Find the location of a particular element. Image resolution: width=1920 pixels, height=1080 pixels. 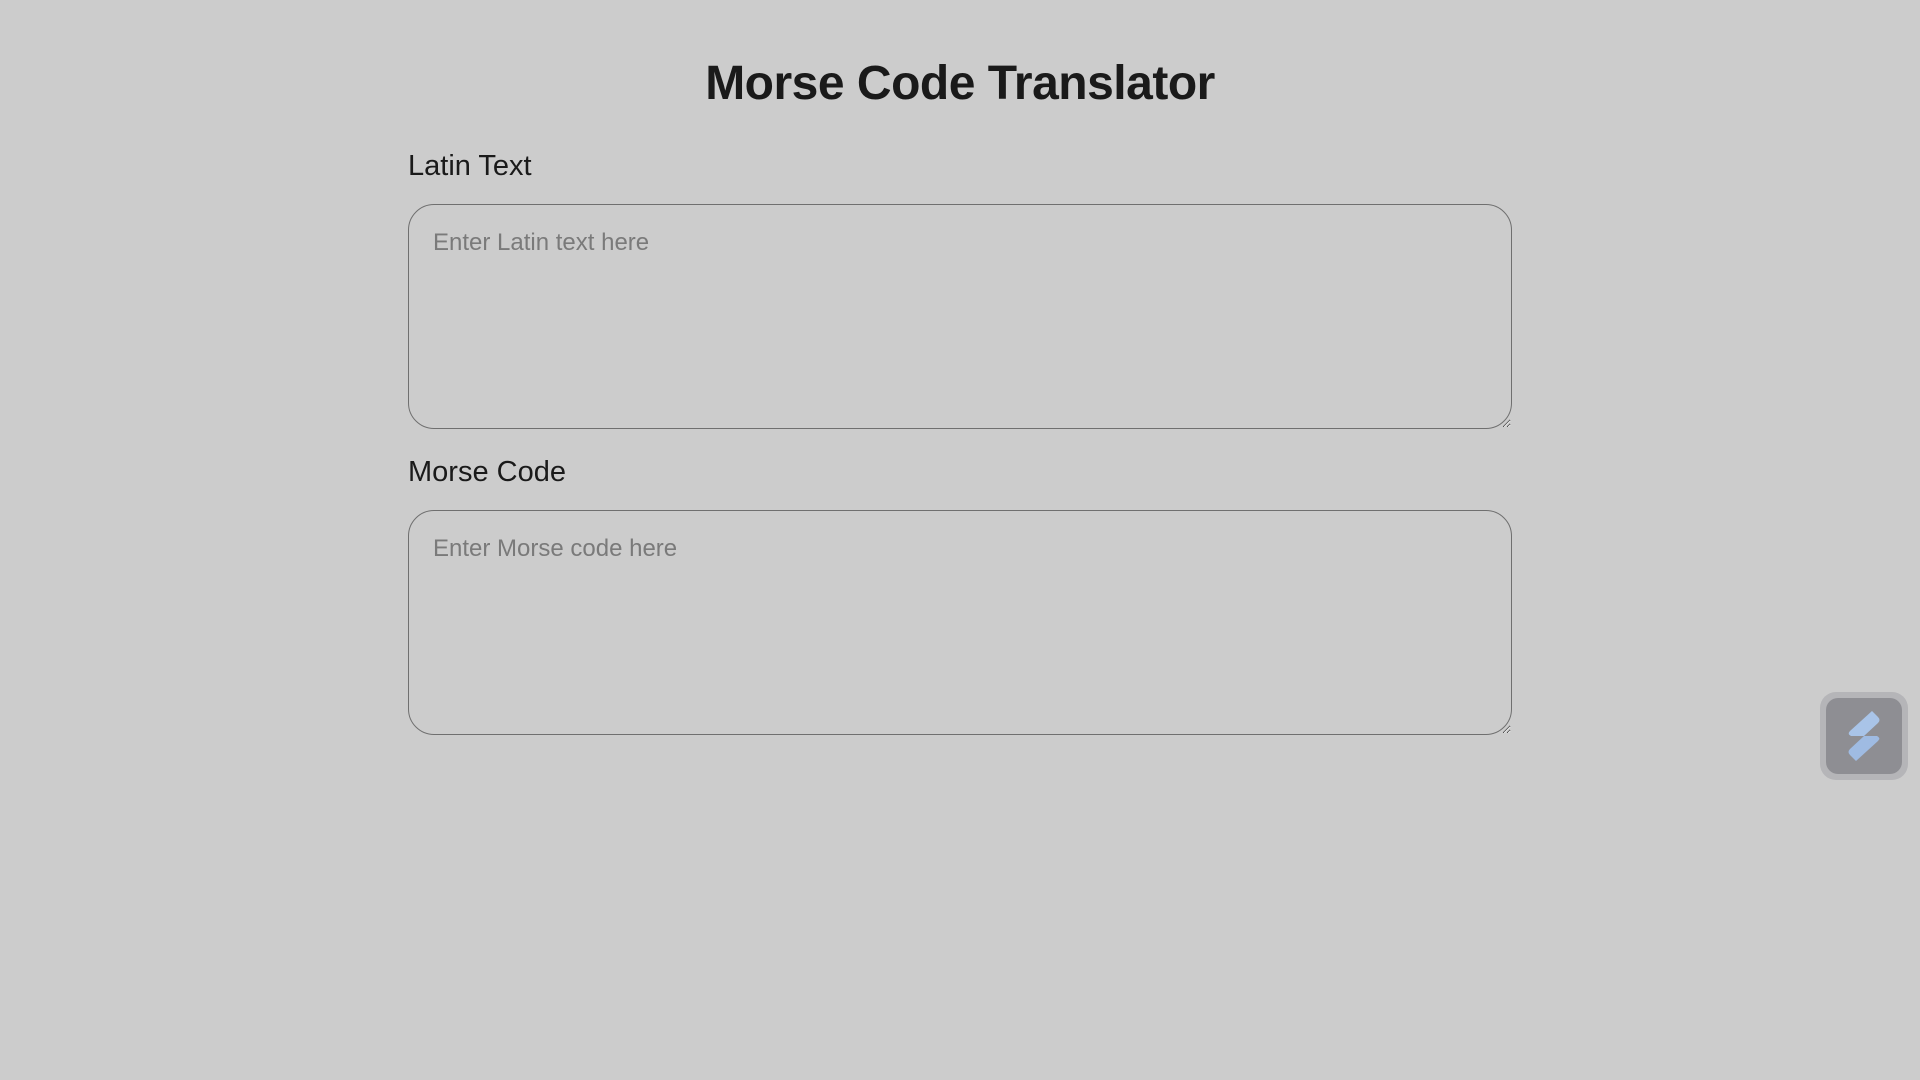

latin-section: Latin Text is located at coordinates (960, 288).